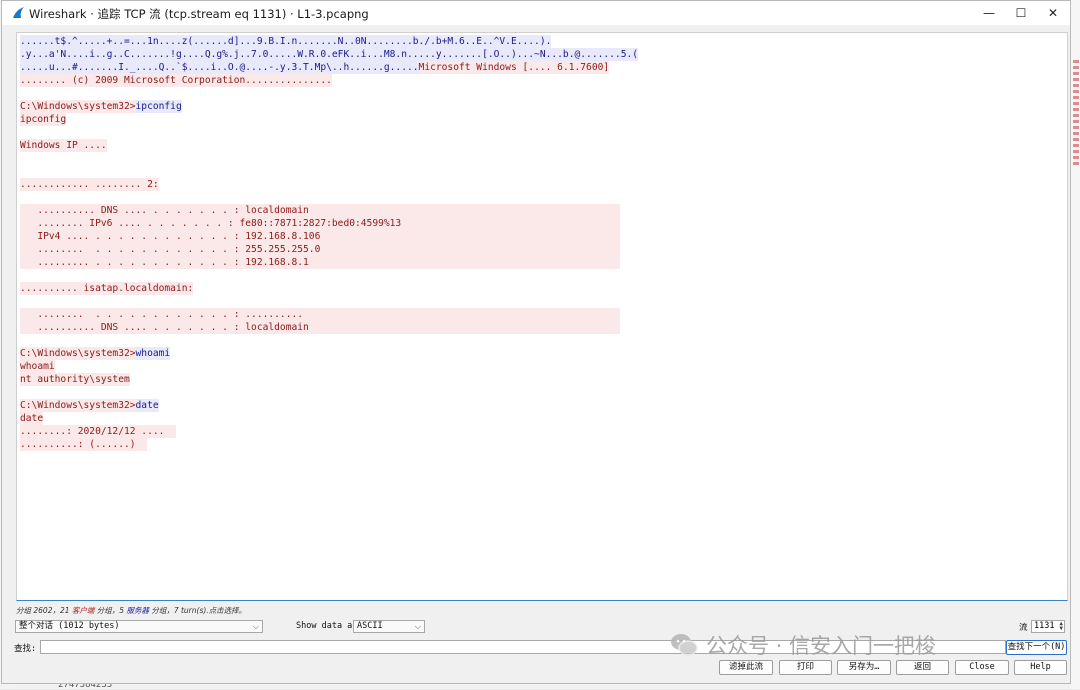 The image size is (1080, 690). What do you see at coordinates (43, 119) in the screenshot?
I see `server-data: ipconfig` at bounding box center [43, 119].